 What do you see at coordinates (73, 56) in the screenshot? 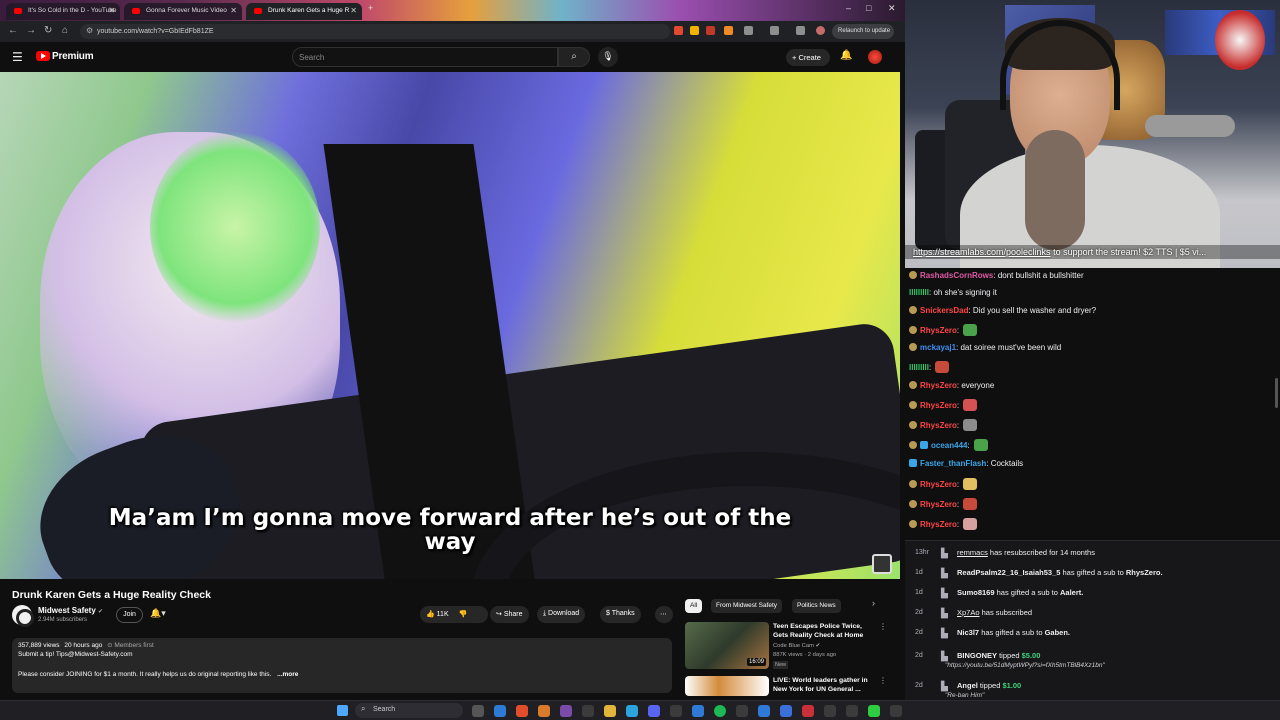
I see `logo-premium-text: Premium` at bounding box center [73, 56].